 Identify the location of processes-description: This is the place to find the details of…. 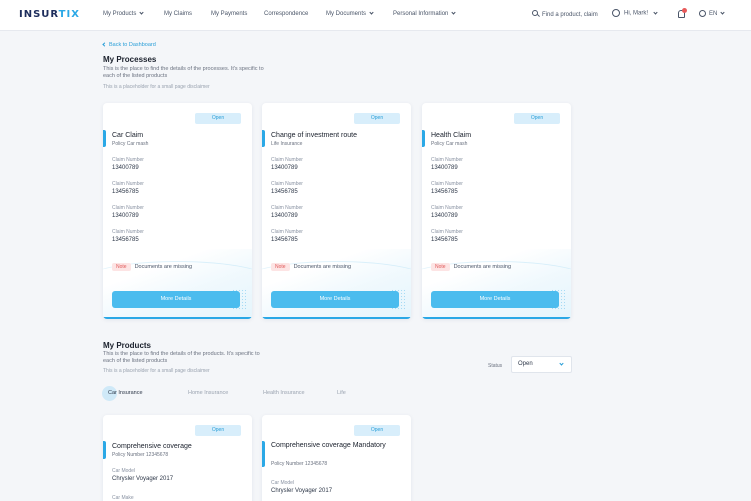
(183, 72).